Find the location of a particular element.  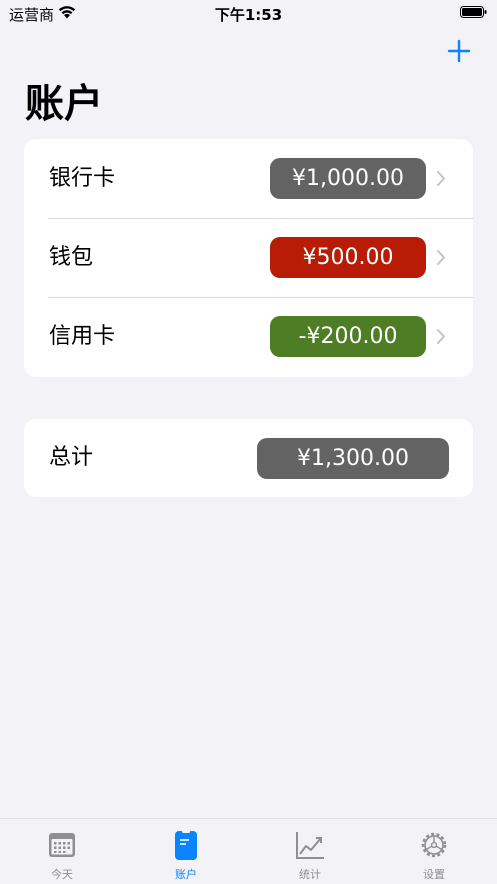

tab-accounts: 账户 is located at coordinates (186, 851).